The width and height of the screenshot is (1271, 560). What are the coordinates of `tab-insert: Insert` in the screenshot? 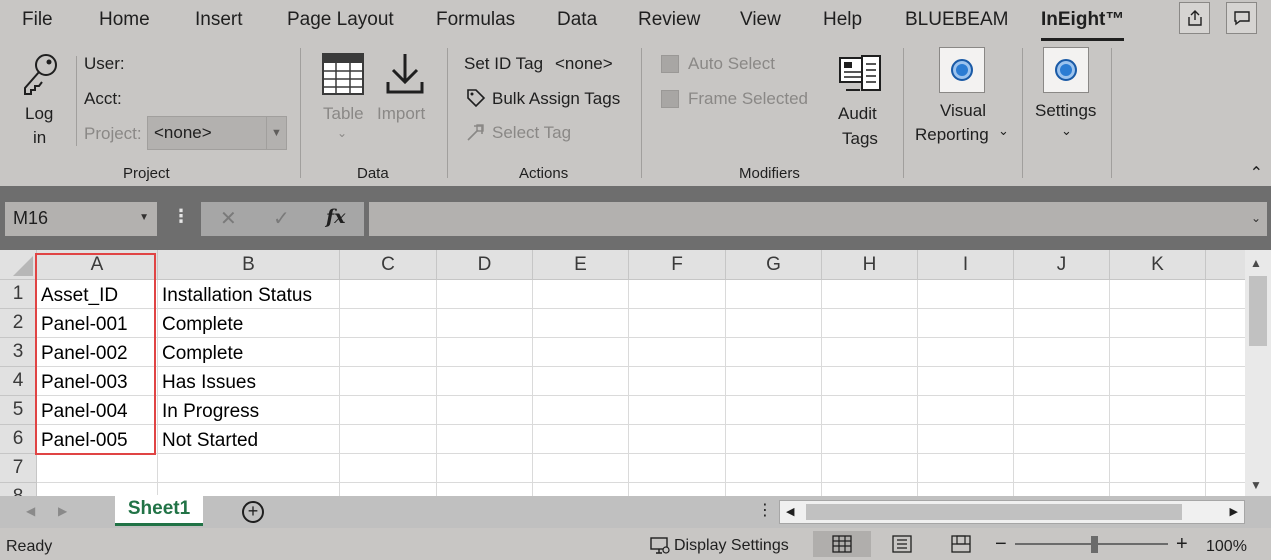 It's located at (219, 20).